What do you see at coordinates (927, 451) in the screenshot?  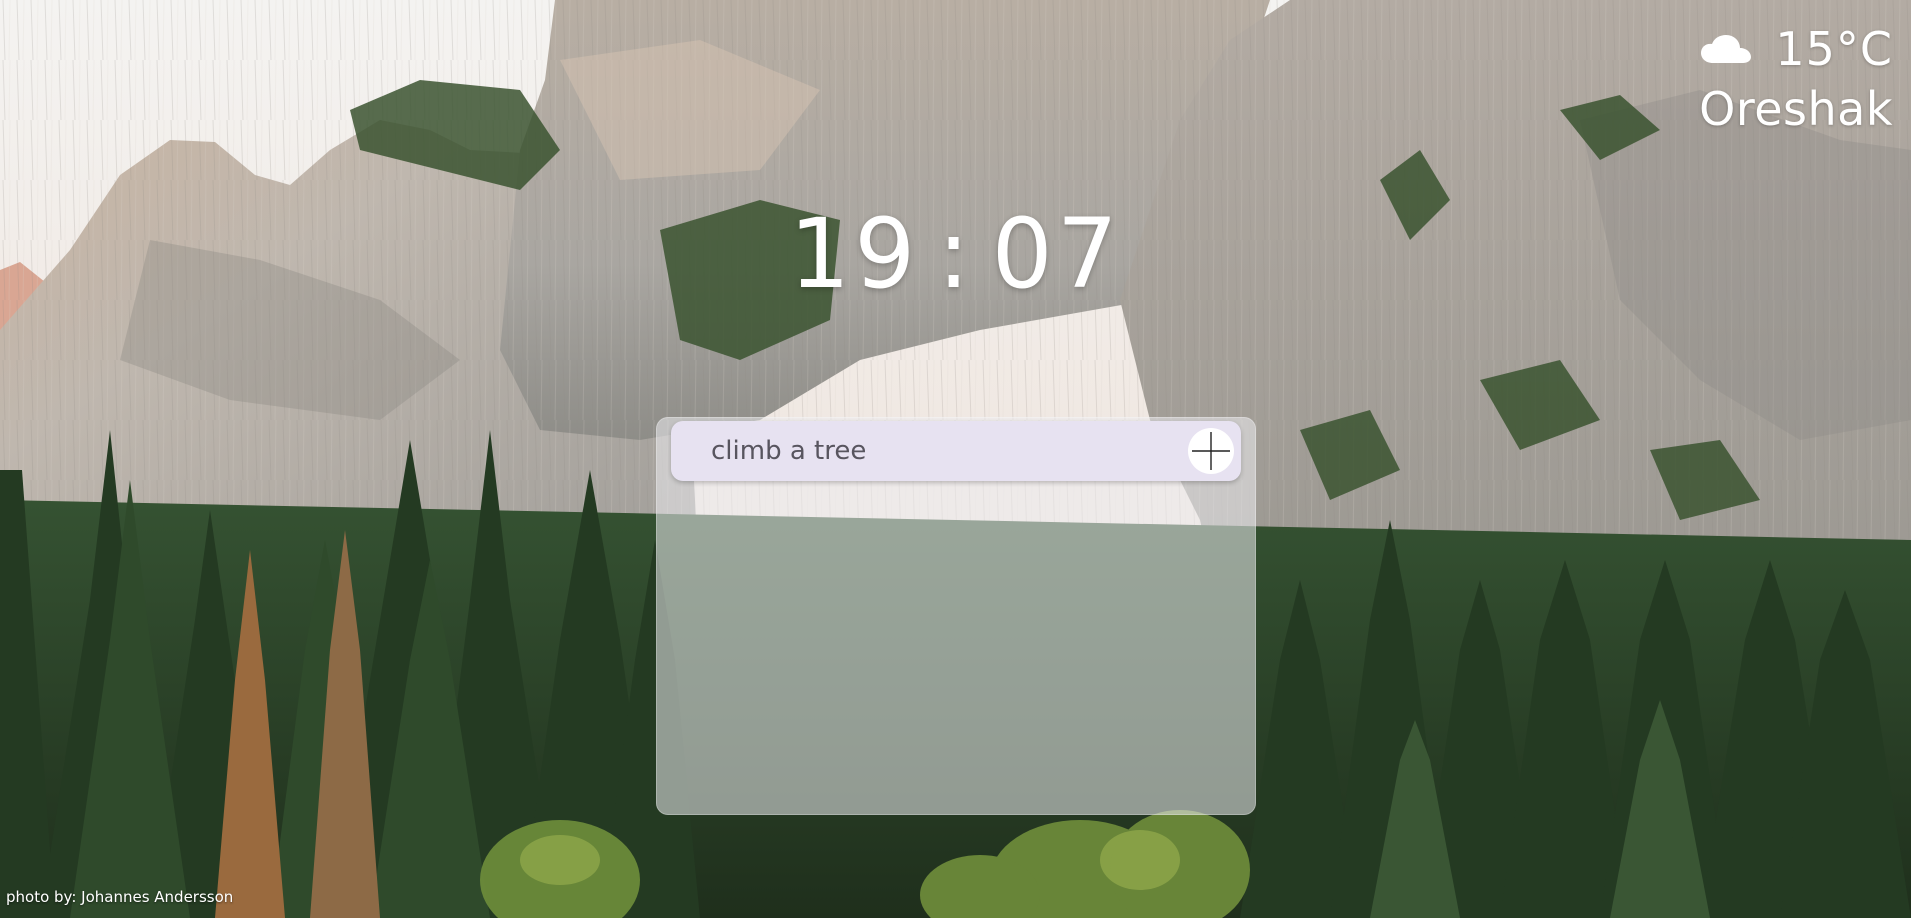 I see `todo-input` at bounding box center [927, 451].